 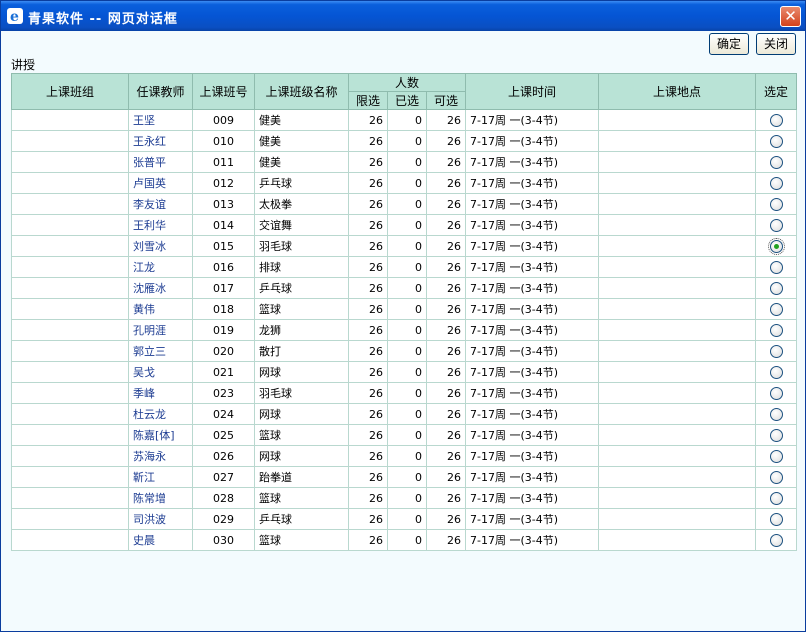 I want to click on cell-class-no: 027, so click(x=223, y=477).